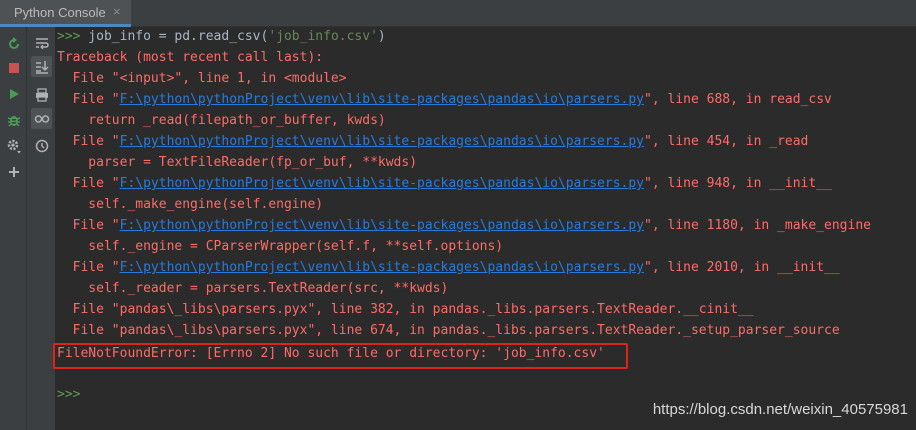 This screenshot has width=916, height=430. Describe the element at coordinates (174, 36) in the screenshot. I see `command-text: job_info = pd.read_csv(` at that location.